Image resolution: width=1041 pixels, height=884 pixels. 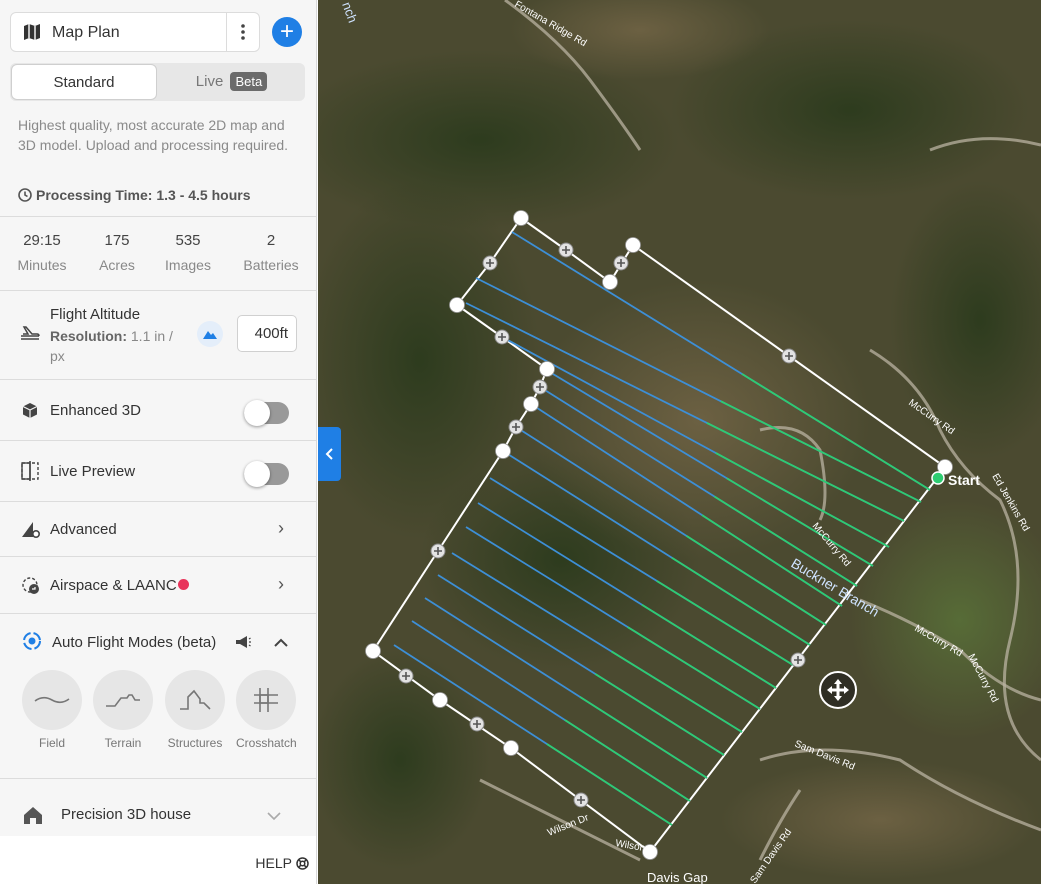 I want to click on stat-value: 2, so click(x=271, y=240).